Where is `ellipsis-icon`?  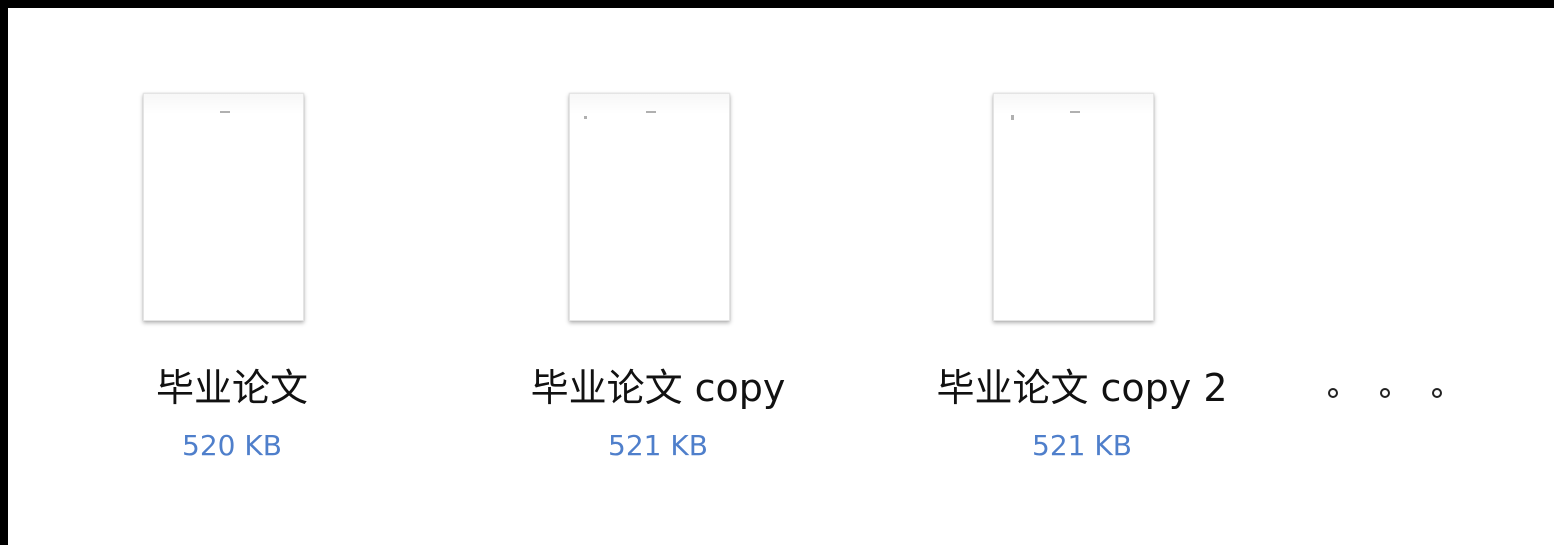 ellipsis-icon is located at coordinates (1385, 393).